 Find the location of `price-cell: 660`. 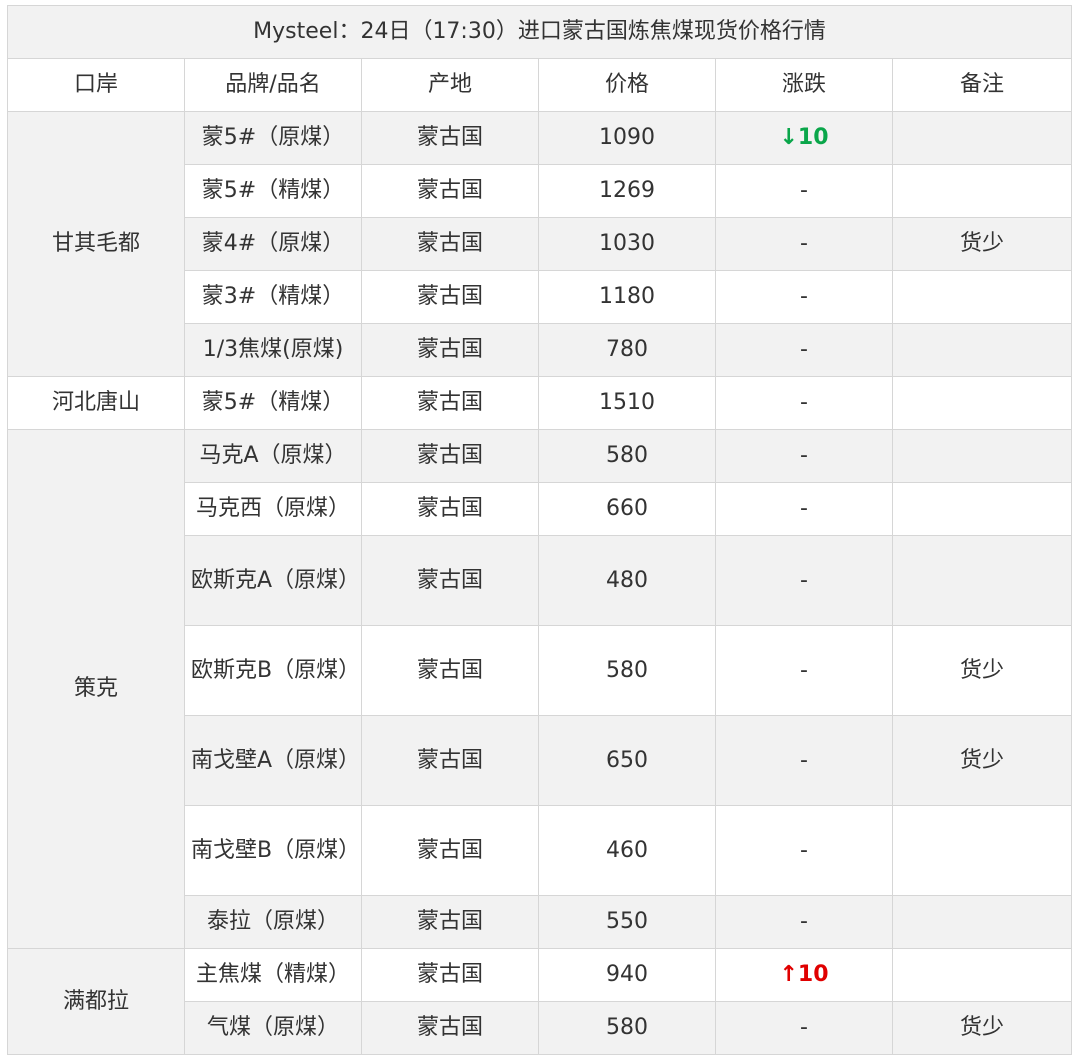

price-cell: 660 is located at coordinates (627, 509).